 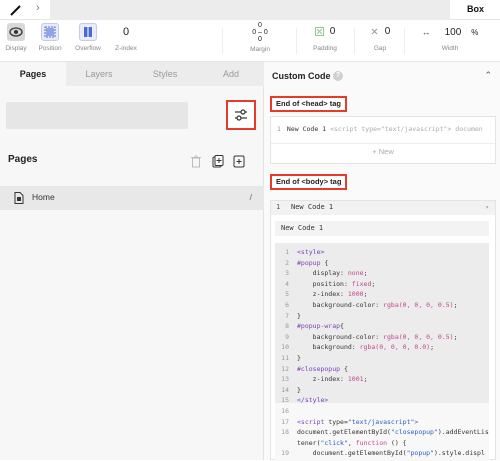 What do you see at coordinates (380, 48) in the screenshot?
I see `gap-label: Gap` at bounding box center [380, 48].